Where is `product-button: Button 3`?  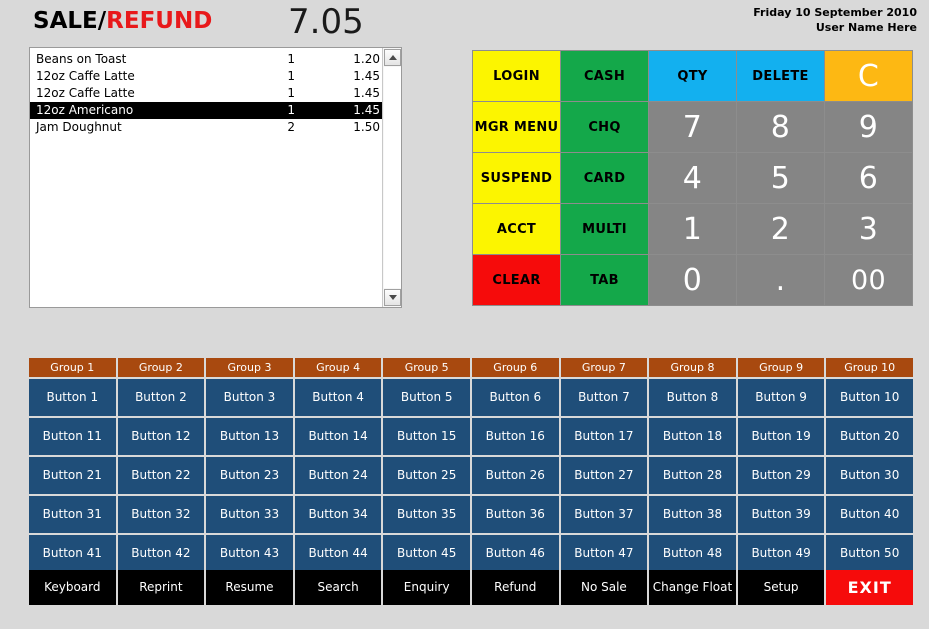 product-button: Button 3 is located at coordinates (249, 397).